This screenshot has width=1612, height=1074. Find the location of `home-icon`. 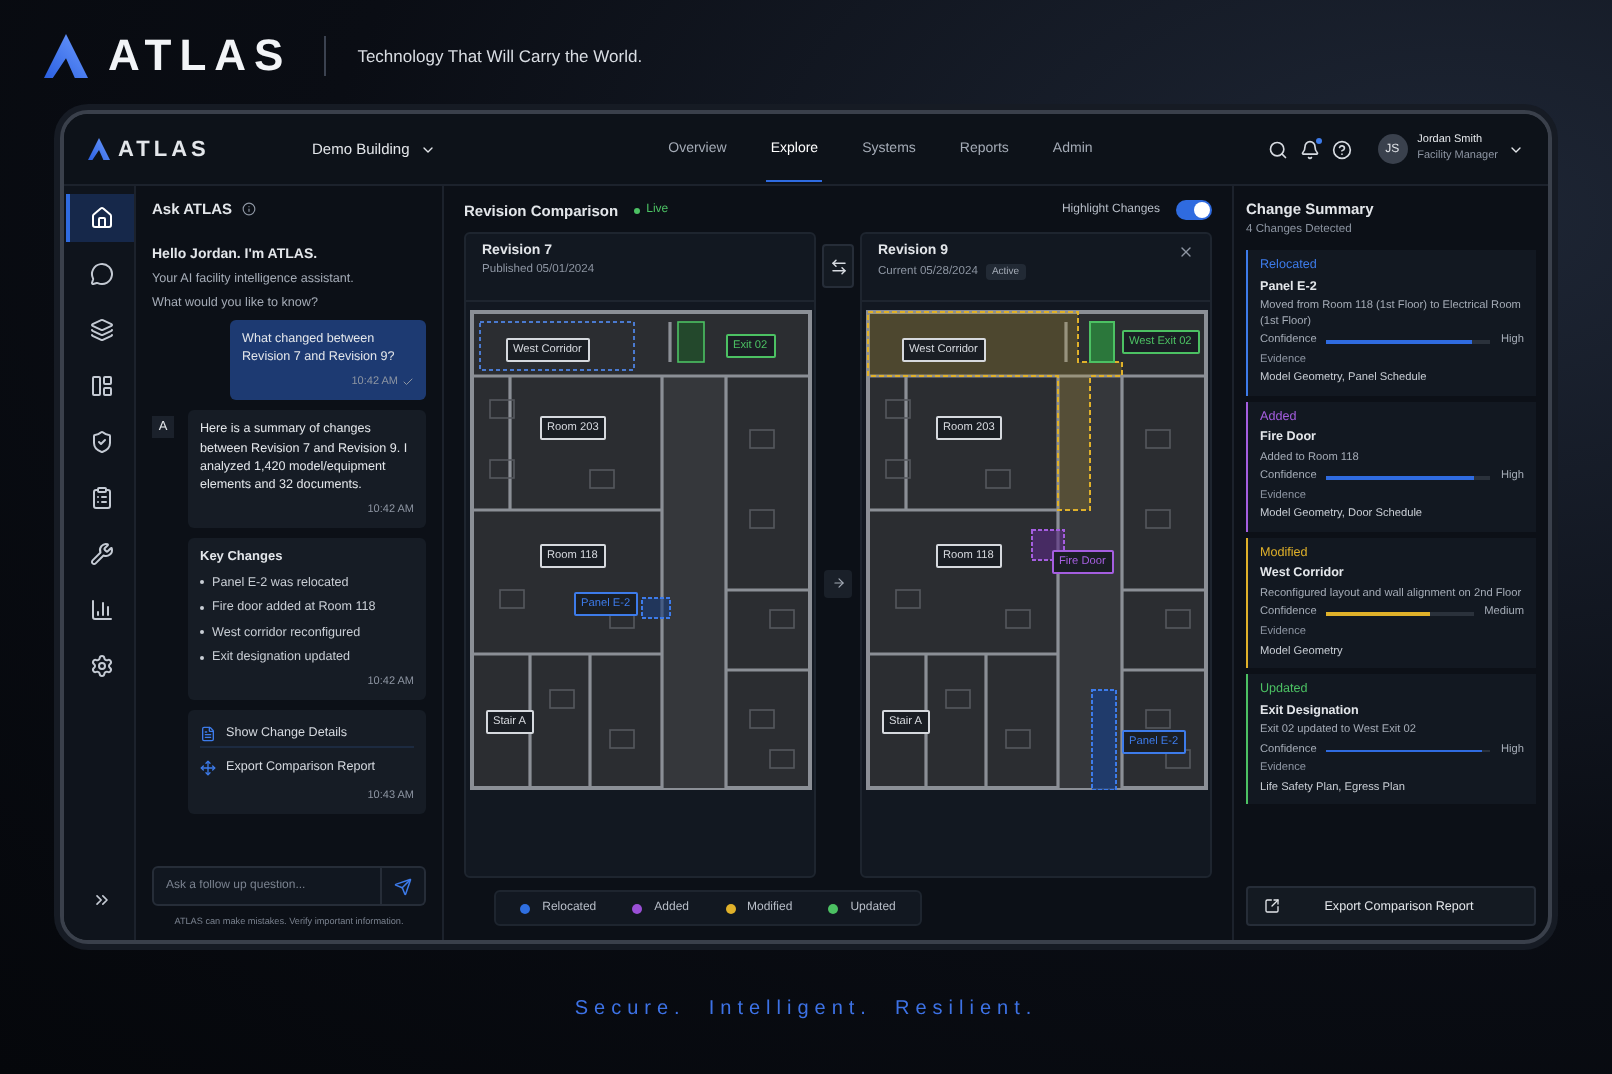

home-icon is located at coordinates (101, 218).